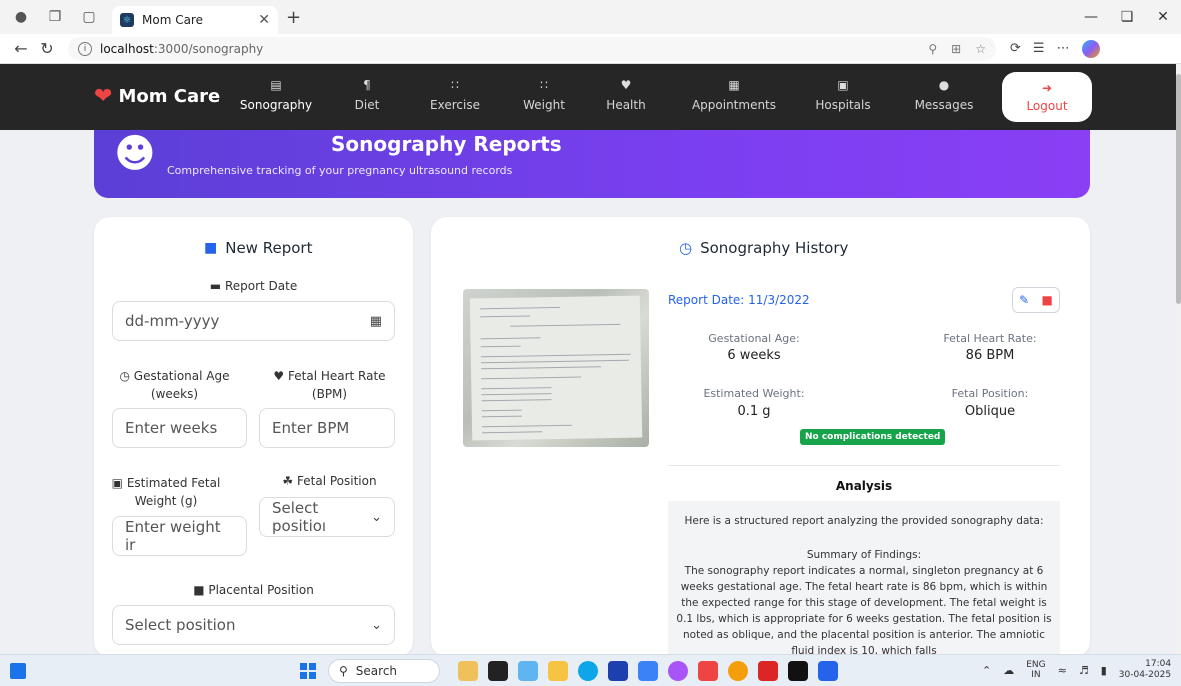 Image resolution: width=1181 pixels, height=686 pixels. What do you see at coordinates (1127, 17) in the screenshot?
I see `restore-icon: ❏` at bounding box center [1127, 17].